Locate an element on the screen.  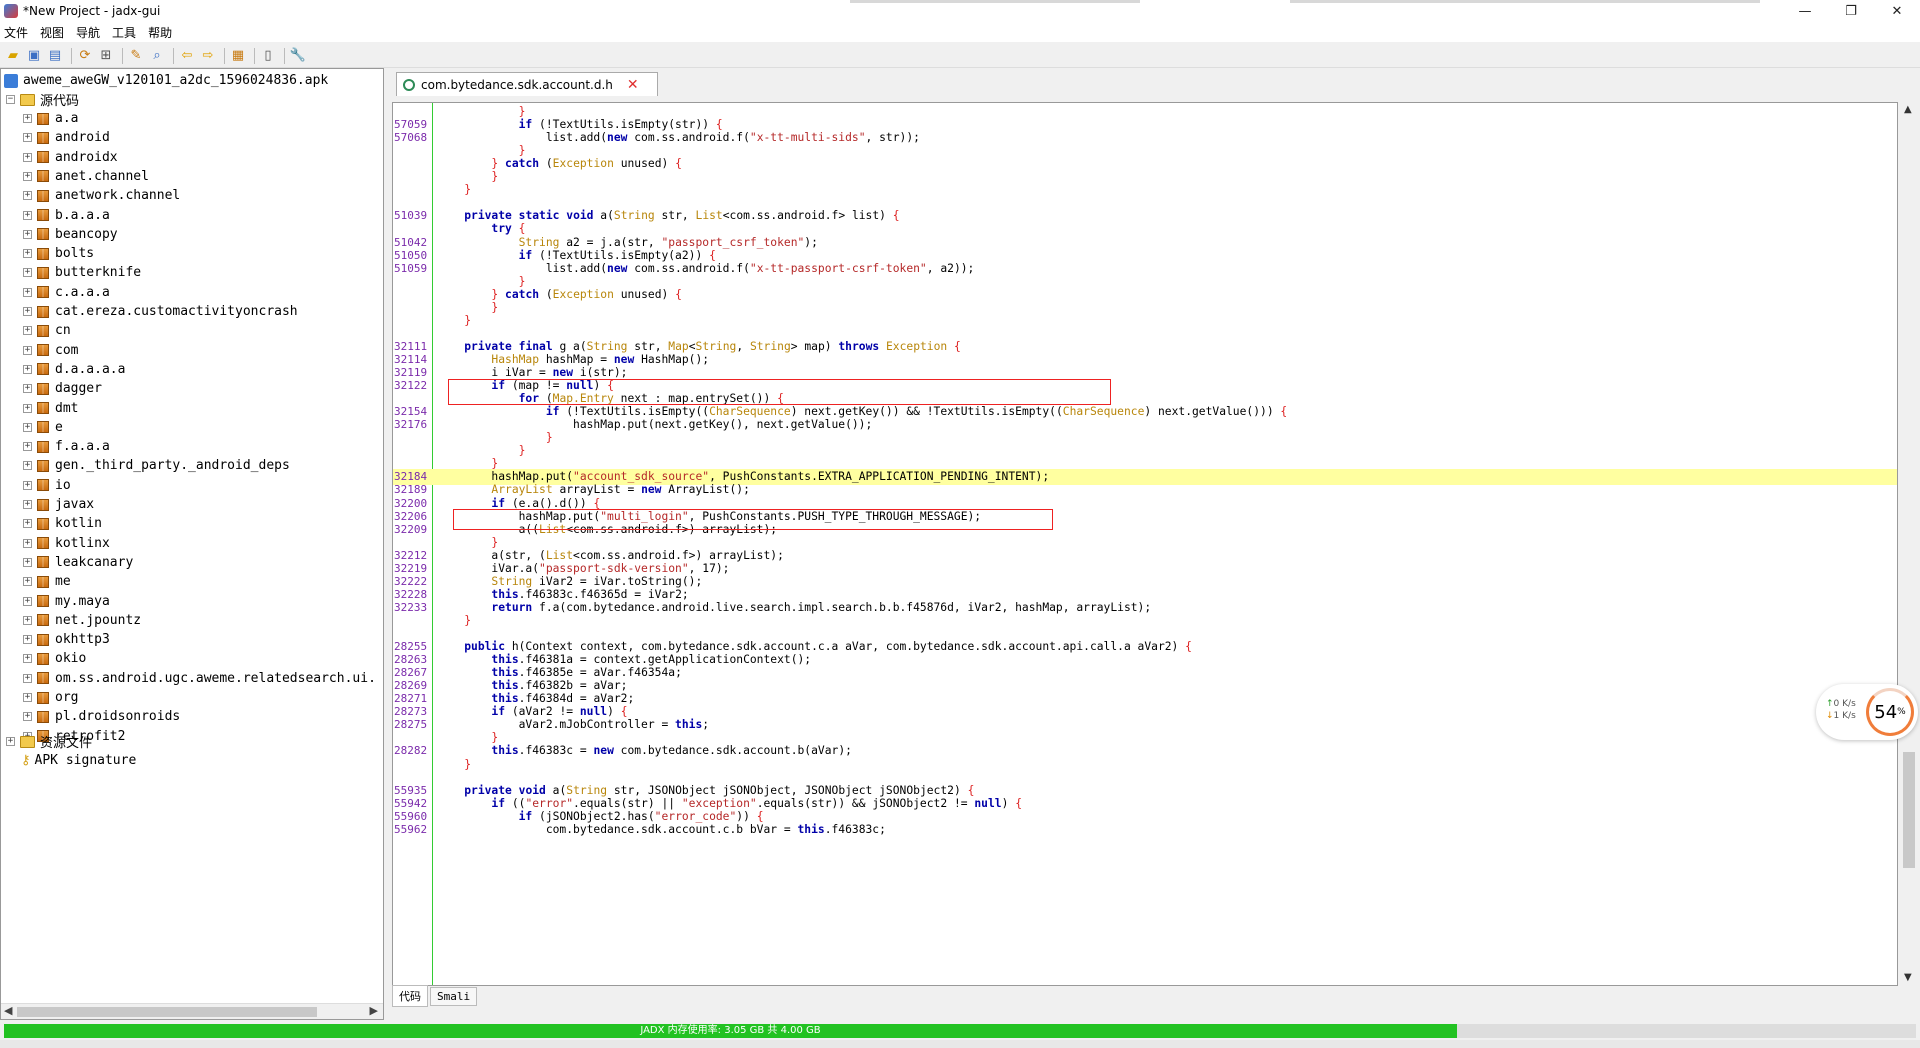
open-file-icon: ▰ is located at coordinates (13, 56).